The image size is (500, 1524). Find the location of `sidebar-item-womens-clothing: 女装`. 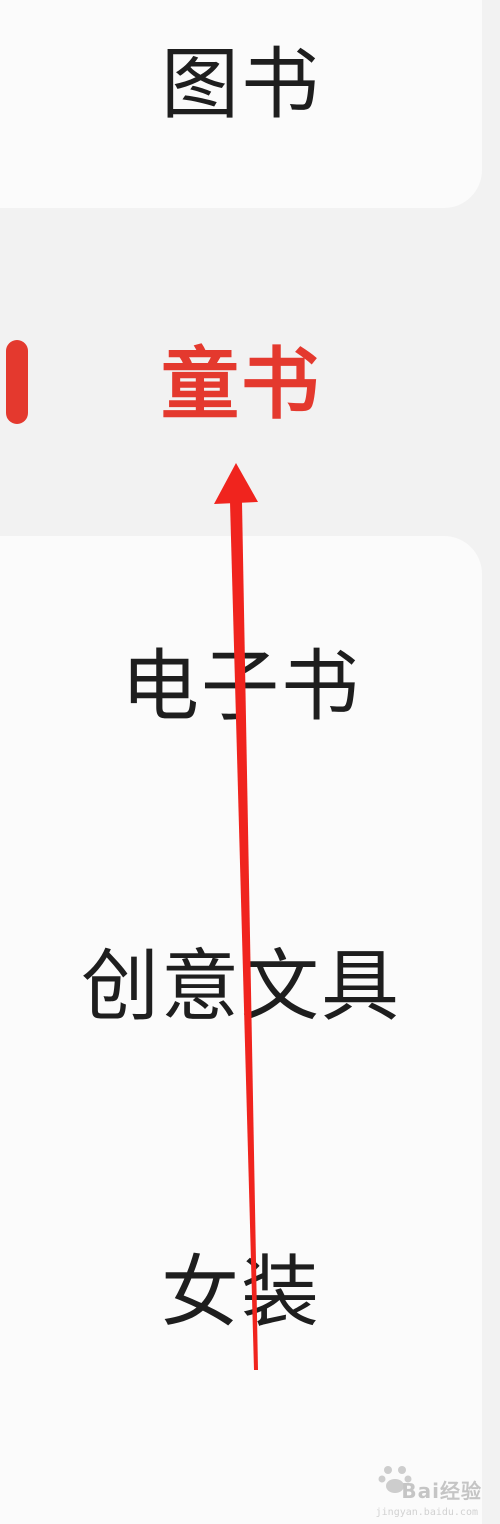

sidebar-item-womens-clothing: 女装 is located at coordinates (241, 1293).